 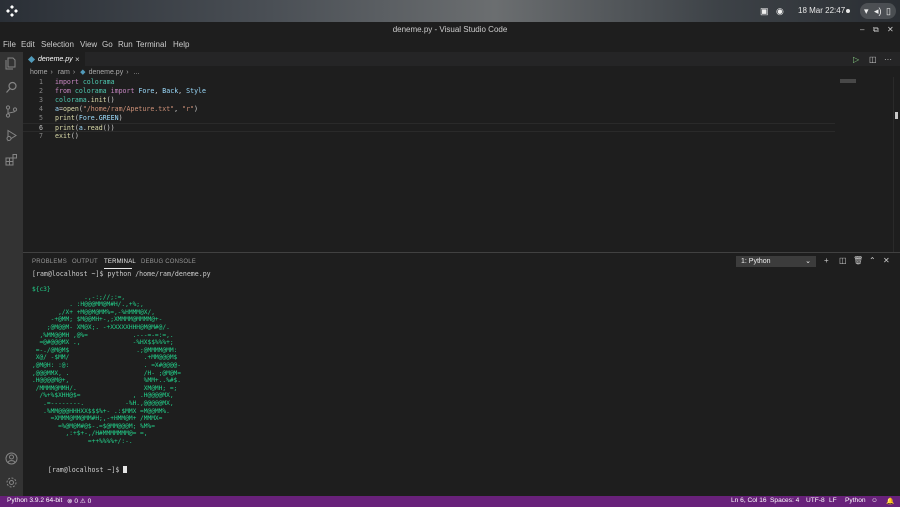 What do you see at coordinates (125, 44) in the screenshot?
I see `menu-run: Run` at bounding box center [125, 44].